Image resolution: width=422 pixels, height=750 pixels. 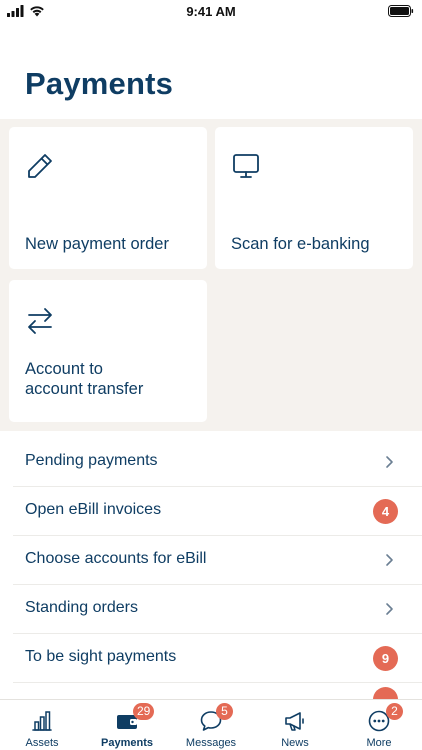 What do you see at coordinates (127, 725) in the screenshot?
I see `tab-payments: 29 Payments` at bounding box center [127, 725].